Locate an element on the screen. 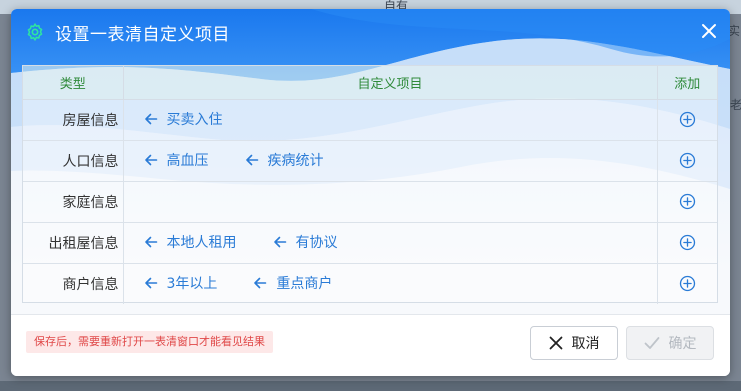 The image size is (741, 391). custom-item-link: 有协议 is located at coordinates (305, 242).